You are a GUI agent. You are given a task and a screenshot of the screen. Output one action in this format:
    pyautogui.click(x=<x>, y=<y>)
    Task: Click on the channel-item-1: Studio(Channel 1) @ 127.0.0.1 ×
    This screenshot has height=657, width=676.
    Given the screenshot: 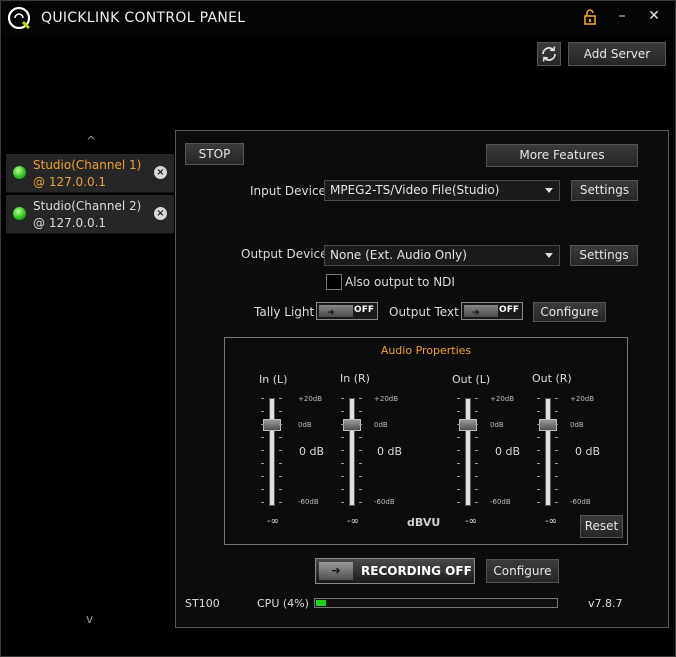 What is the action you would take?
    pyautogui.click(x=90, y=173)
    